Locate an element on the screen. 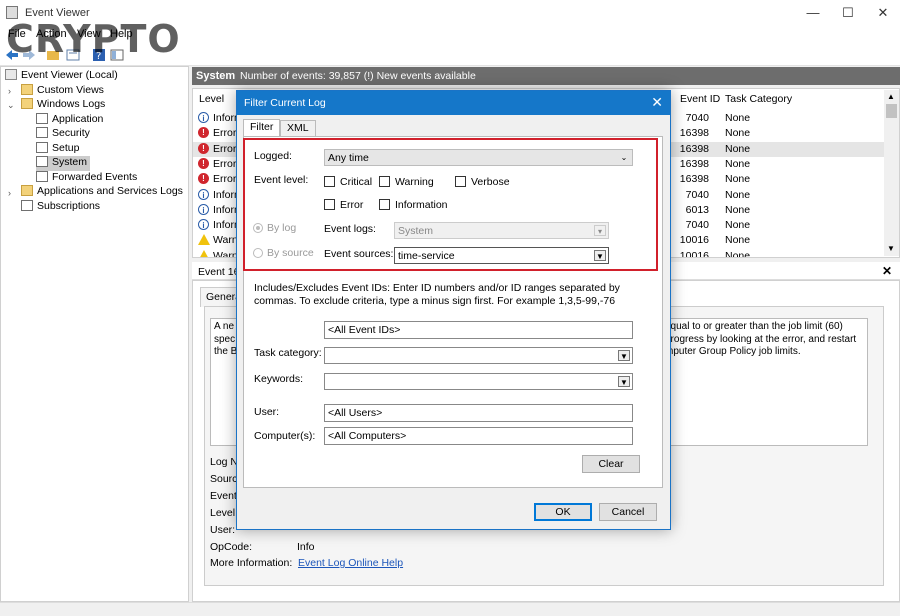  tab-xml: XML is located at coordinates (298, 128).